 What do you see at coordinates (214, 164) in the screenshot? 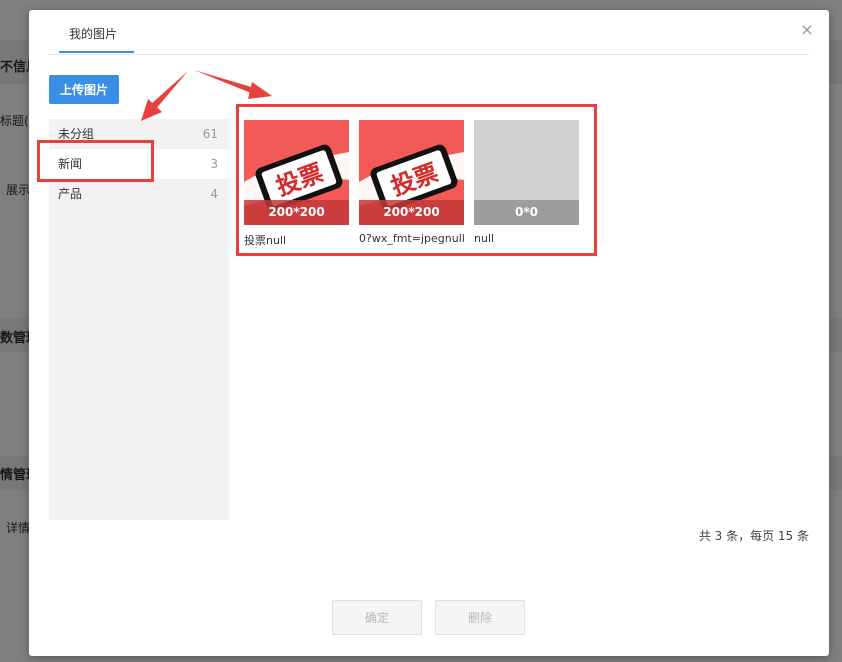
I see `group-item-count: 3` at bounding box center [214, 164].